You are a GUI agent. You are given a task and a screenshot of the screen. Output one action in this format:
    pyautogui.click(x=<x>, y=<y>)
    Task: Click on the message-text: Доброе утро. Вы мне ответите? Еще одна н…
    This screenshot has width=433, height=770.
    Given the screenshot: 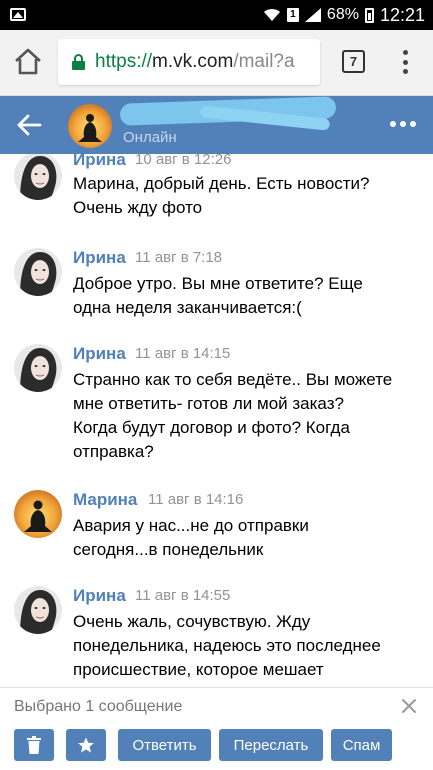 What is the action you would take?
    pyautogui.click(x=245, y=296)
    